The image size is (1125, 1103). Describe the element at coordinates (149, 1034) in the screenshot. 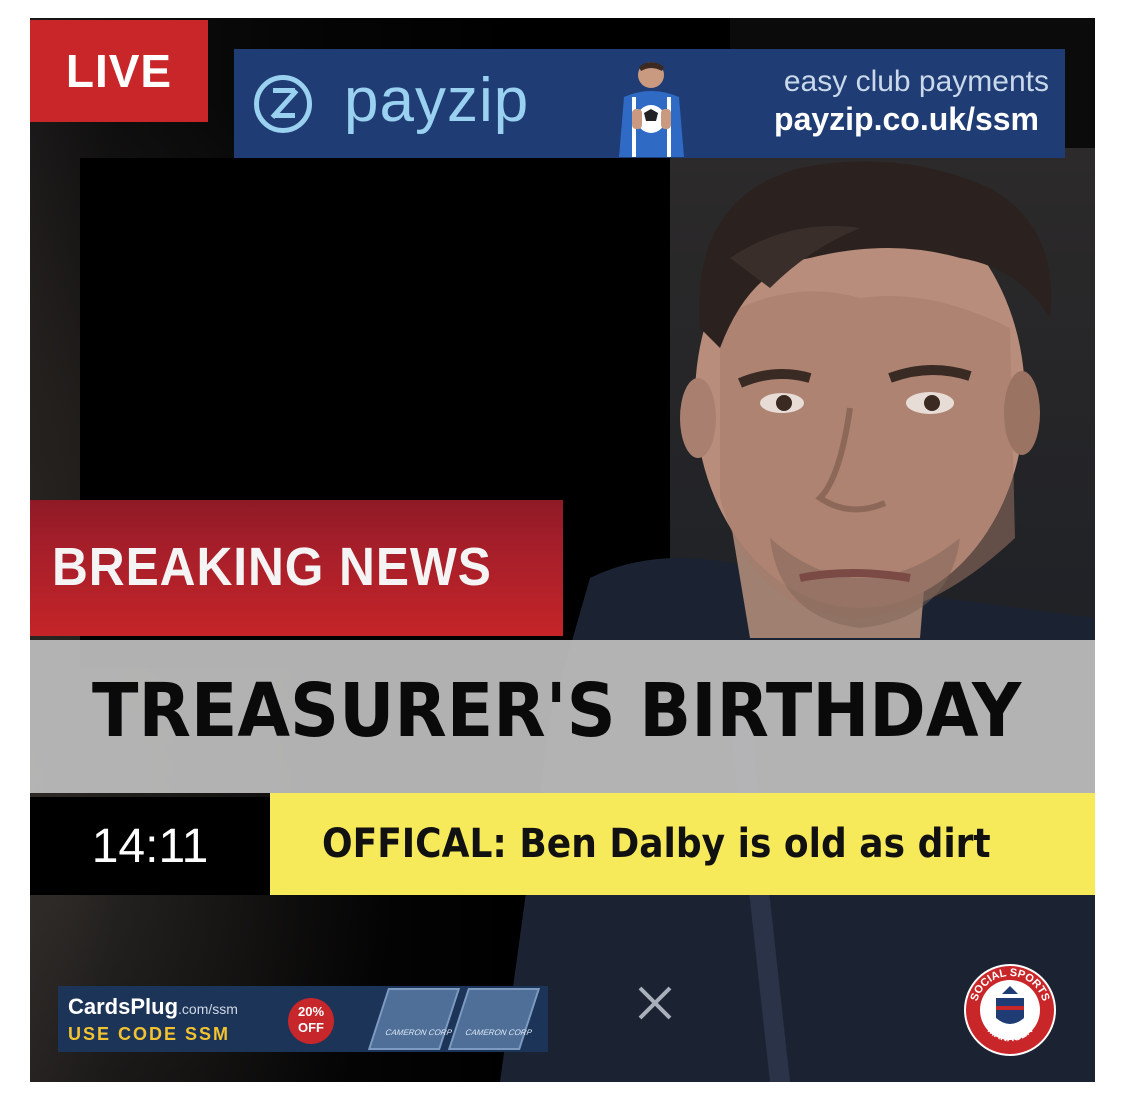

I see `cardsplug-code: USE CODE SSM` at that location.